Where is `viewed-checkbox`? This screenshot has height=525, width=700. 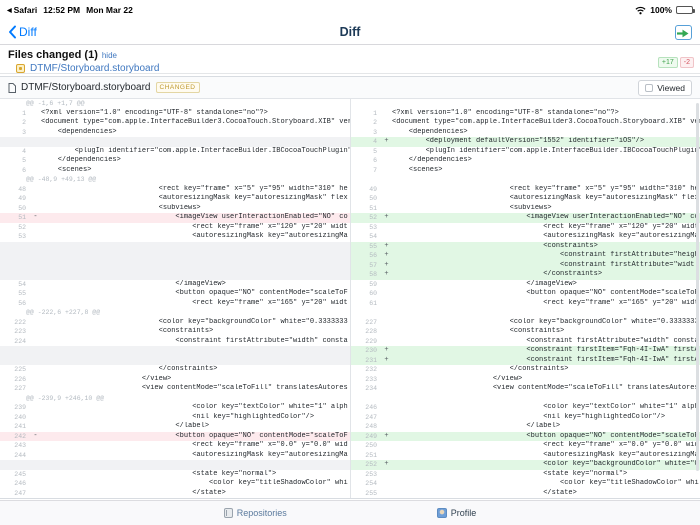 viewed-checkbox is located at coordinates (649, 87).